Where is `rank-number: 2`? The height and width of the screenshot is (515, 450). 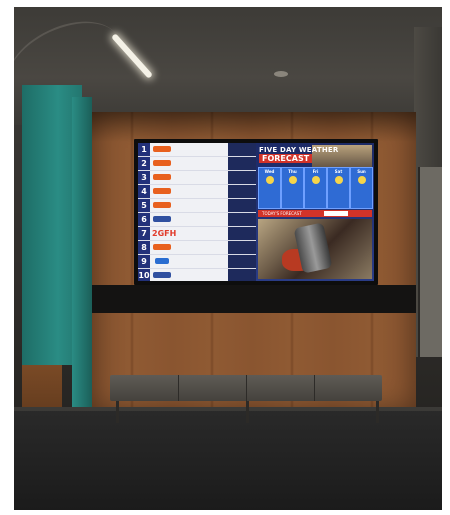 rank-number: 2 is located at coordinates (144, 163).